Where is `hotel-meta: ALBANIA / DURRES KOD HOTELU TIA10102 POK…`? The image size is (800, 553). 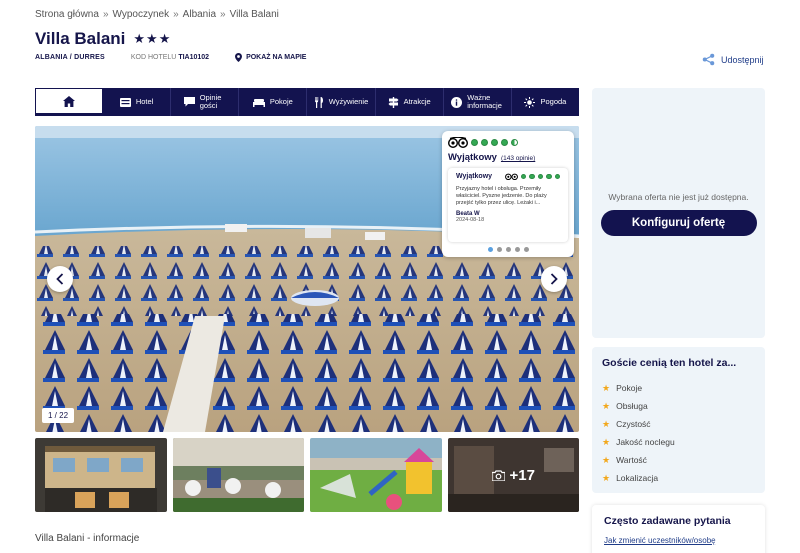
hotel-meta: ALBANIA / DURRES KOD HOTELU TIA10102 POK… is located at coordinates (170, 57).